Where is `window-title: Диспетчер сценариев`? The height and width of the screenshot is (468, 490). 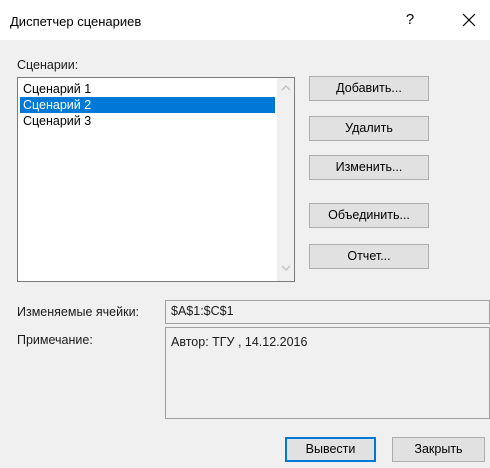 window-title: Диспетчер сценариев is located at coordinates (76, 21).